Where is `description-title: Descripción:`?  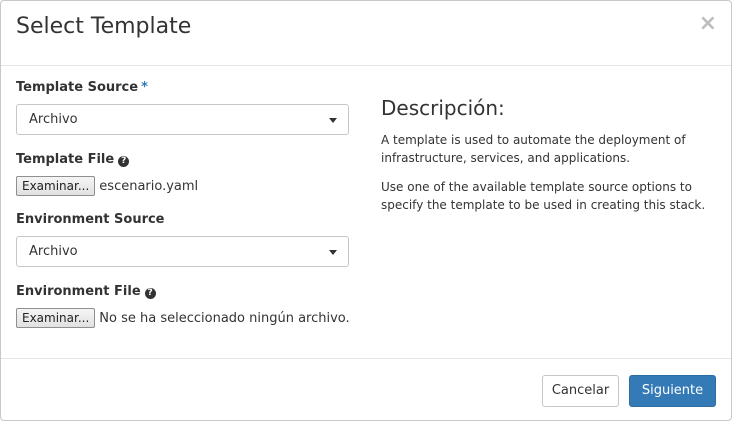 description-title: Descripción: is located at coordinates (443, 108).